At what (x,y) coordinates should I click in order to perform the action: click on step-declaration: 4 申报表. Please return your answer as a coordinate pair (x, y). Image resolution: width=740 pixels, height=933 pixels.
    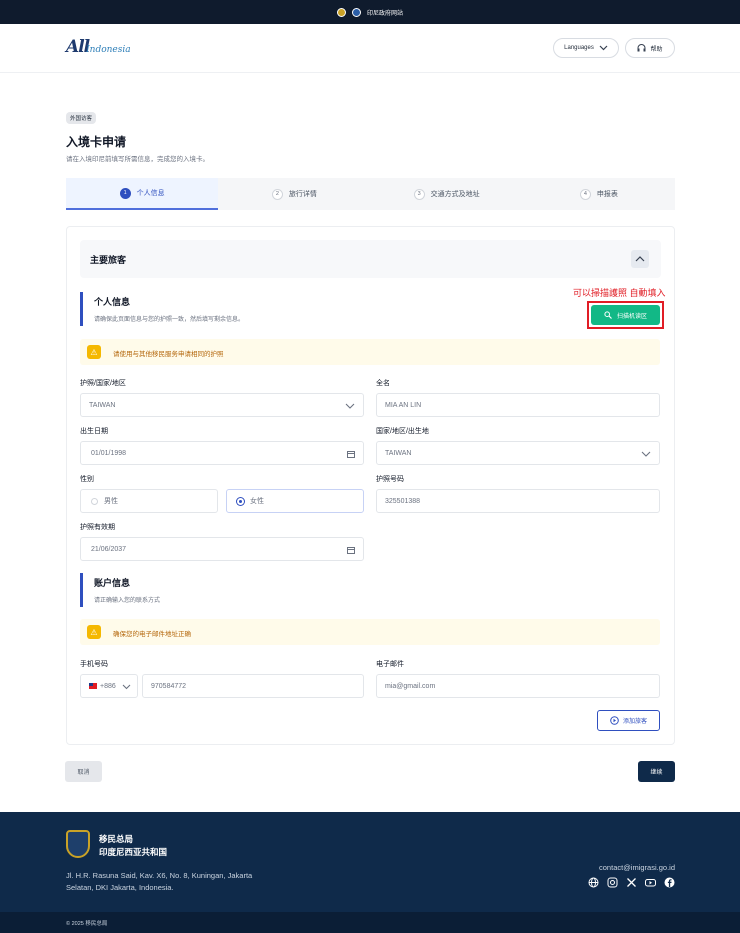
    Looking at the image, I should click on (599, 194).